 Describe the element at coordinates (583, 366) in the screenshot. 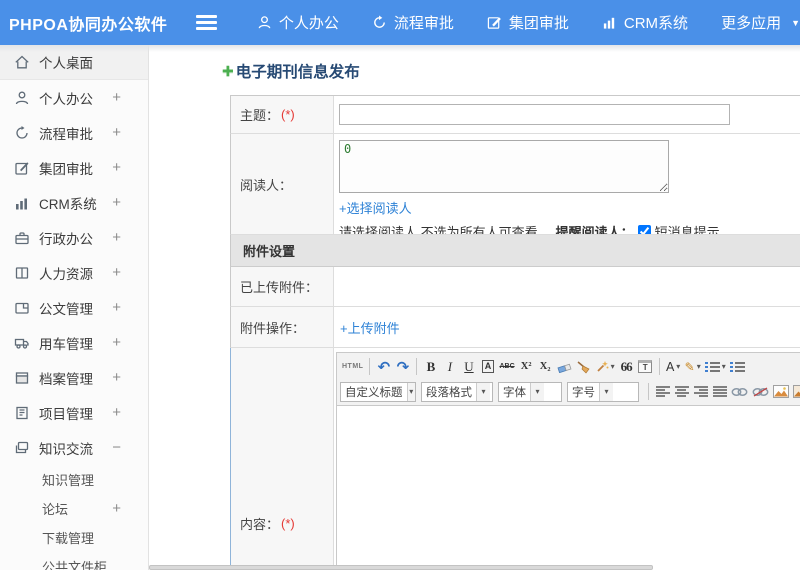

I see `format-brush-icon` at that location.